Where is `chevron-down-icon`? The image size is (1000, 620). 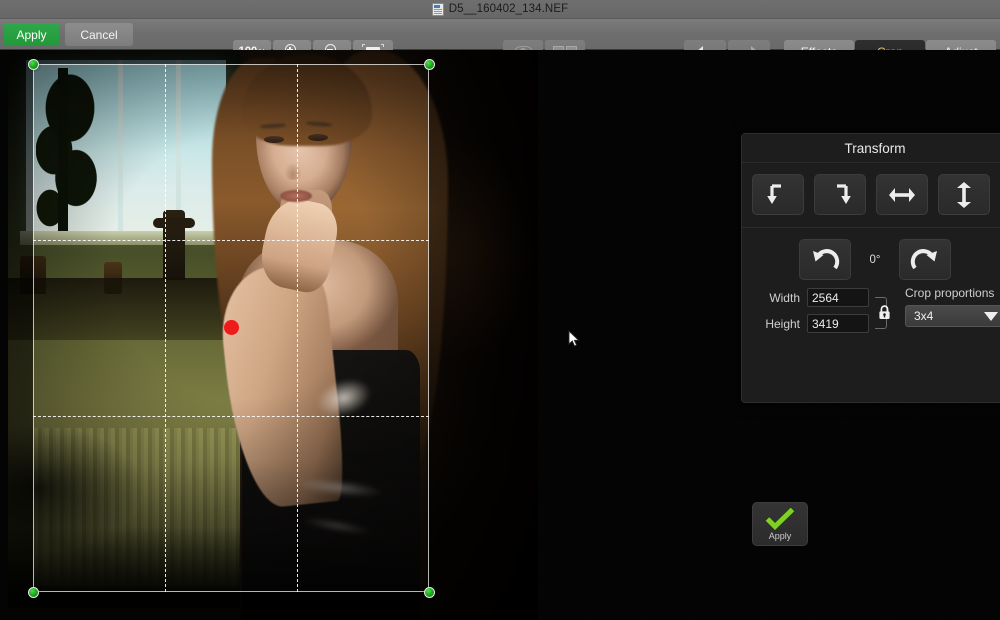
chevron-down-icon is located at coordinates (991, 316).